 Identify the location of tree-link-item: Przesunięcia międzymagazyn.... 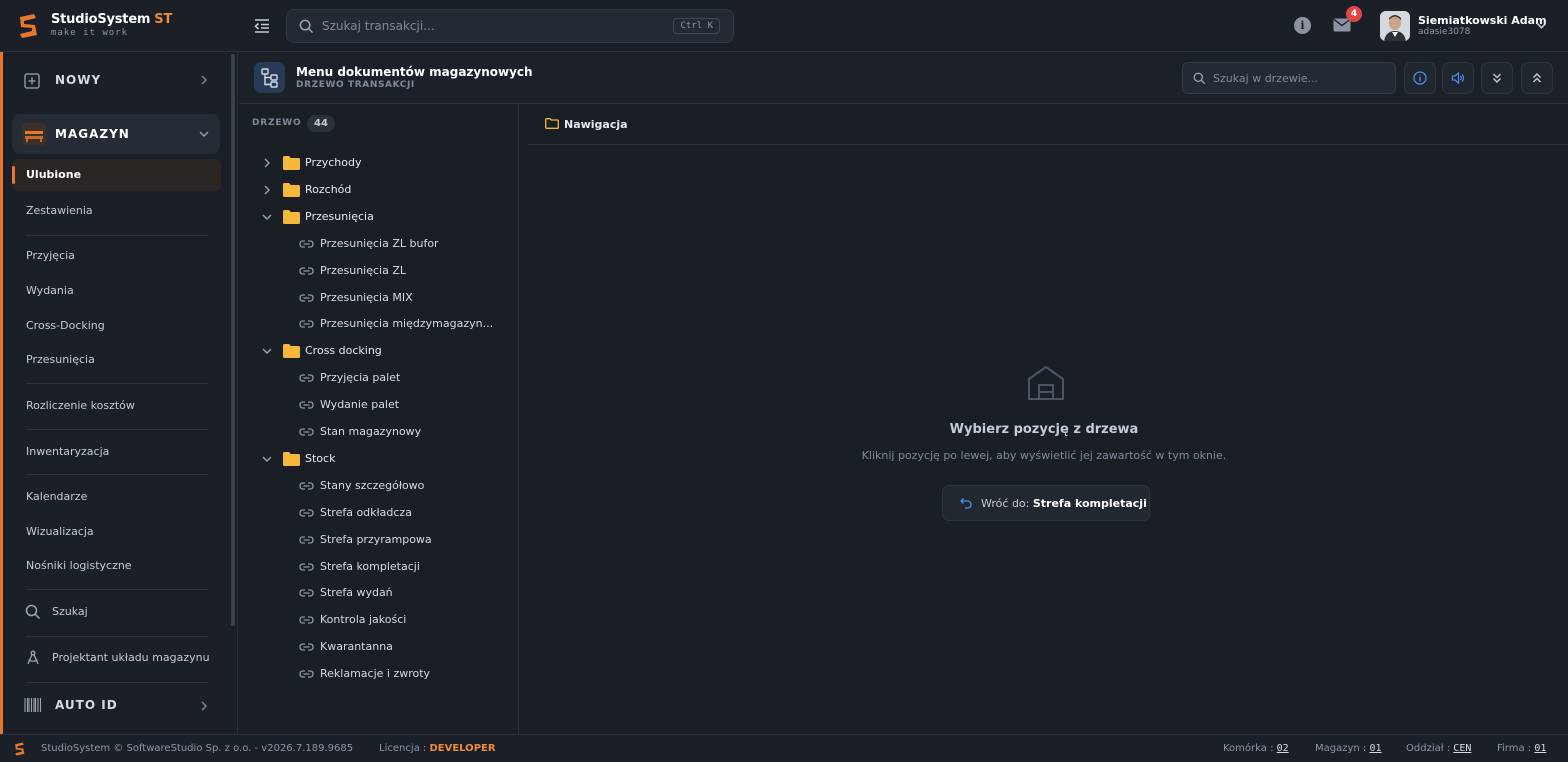
(374, 324).